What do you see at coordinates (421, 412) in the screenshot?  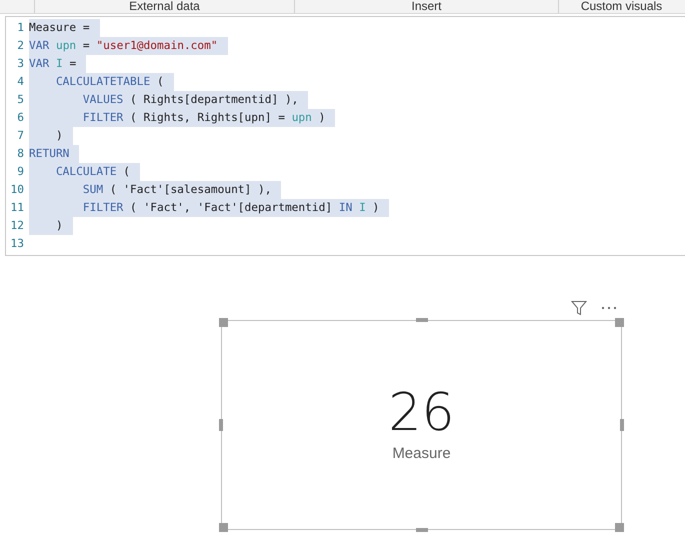 I see `card-value: 26` at bounding box center [421, 412].